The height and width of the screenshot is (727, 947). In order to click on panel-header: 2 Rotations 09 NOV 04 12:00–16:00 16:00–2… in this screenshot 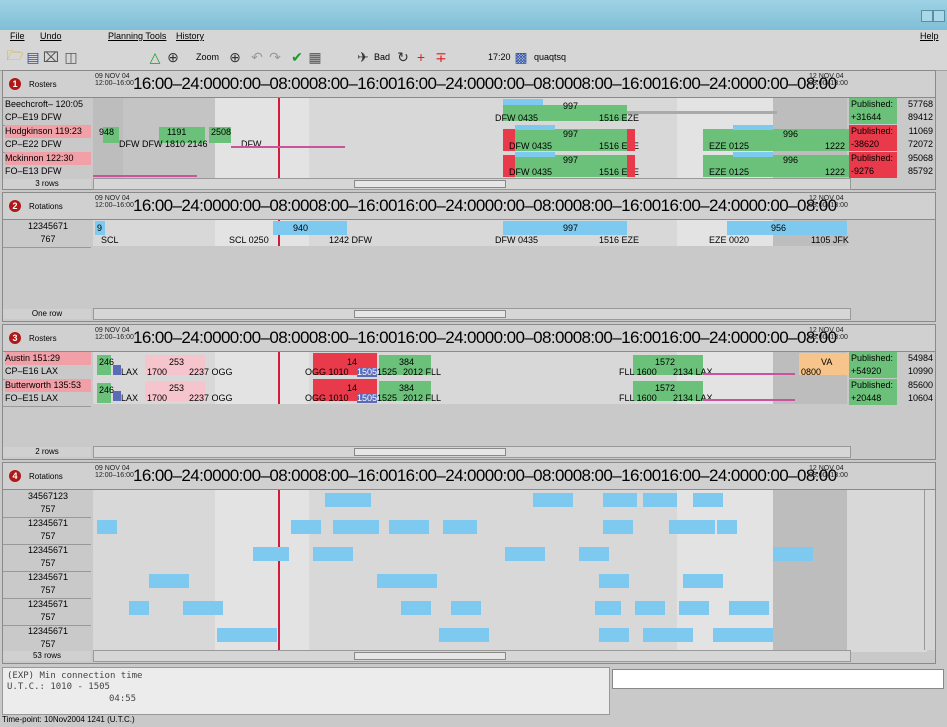, I will do `click(469, 206)`.